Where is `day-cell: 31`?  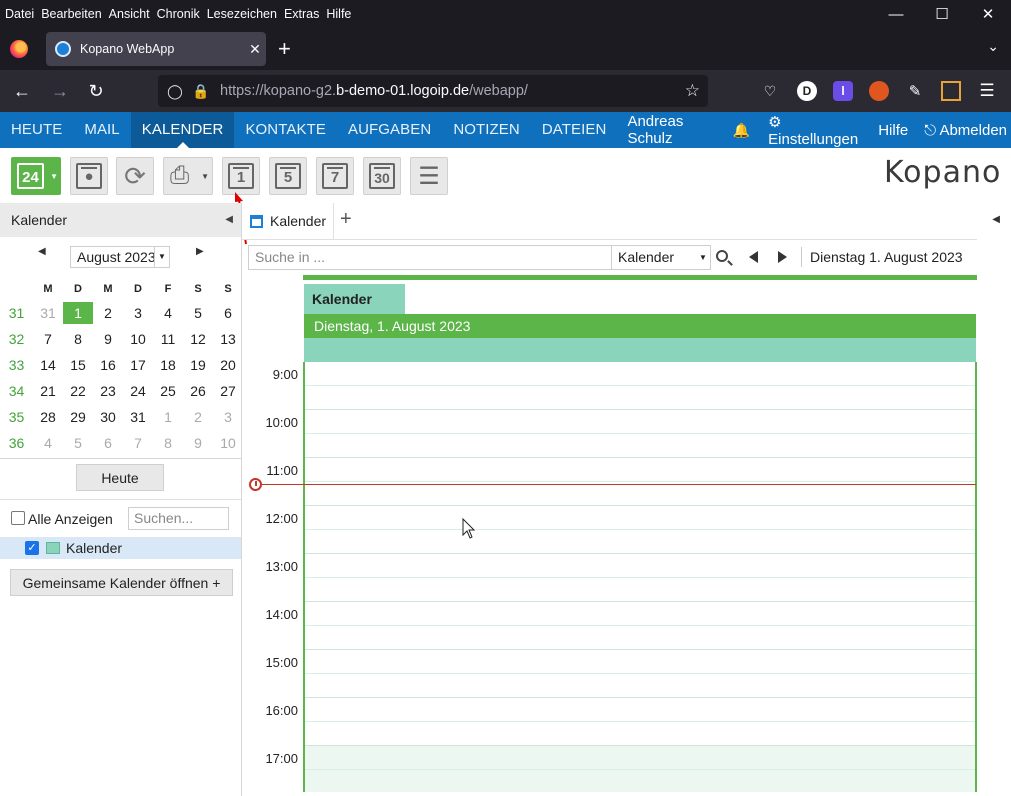 day-cell: 31 is located at coordinates (48, 313).